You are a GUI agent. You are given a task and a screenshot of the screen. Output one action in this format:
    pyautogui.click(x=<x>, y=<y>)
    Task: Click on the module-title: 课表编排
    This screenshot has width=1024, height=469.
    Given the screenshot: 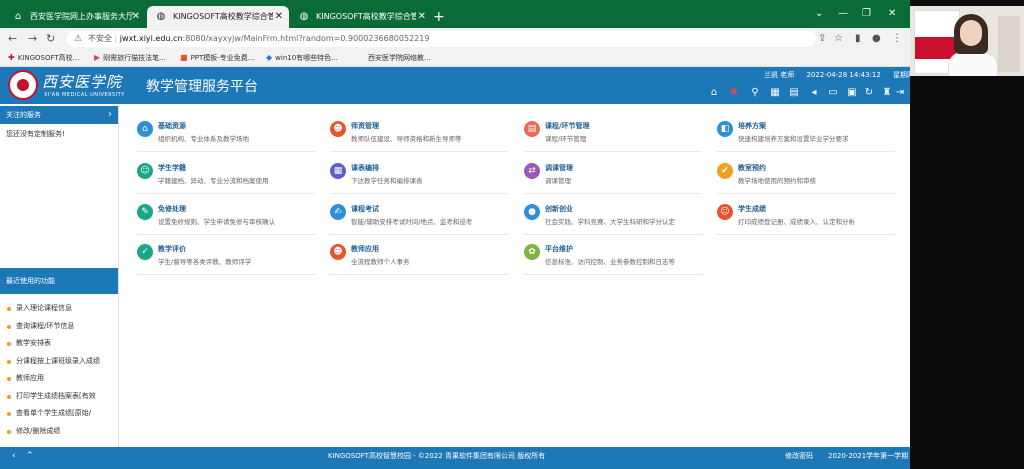 What is the action you would take?
    pyautogui.click(x=365, y=168)
    